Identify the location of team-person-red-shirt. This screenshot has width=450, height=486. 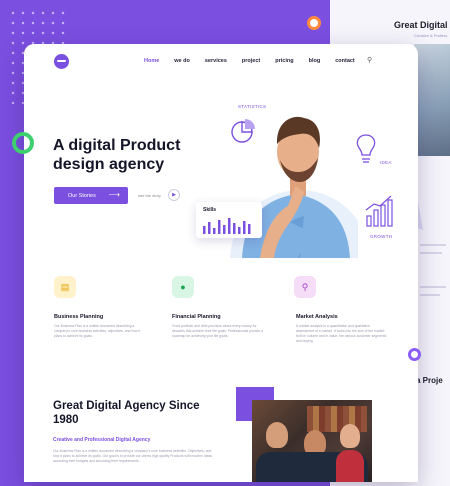
(350, 466).